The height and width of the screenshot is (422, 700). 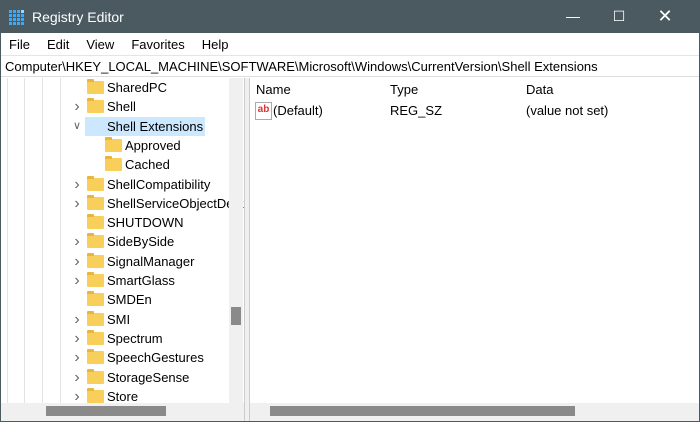 I want to click on tree-node: › Shell, so click(x=122, y=106).